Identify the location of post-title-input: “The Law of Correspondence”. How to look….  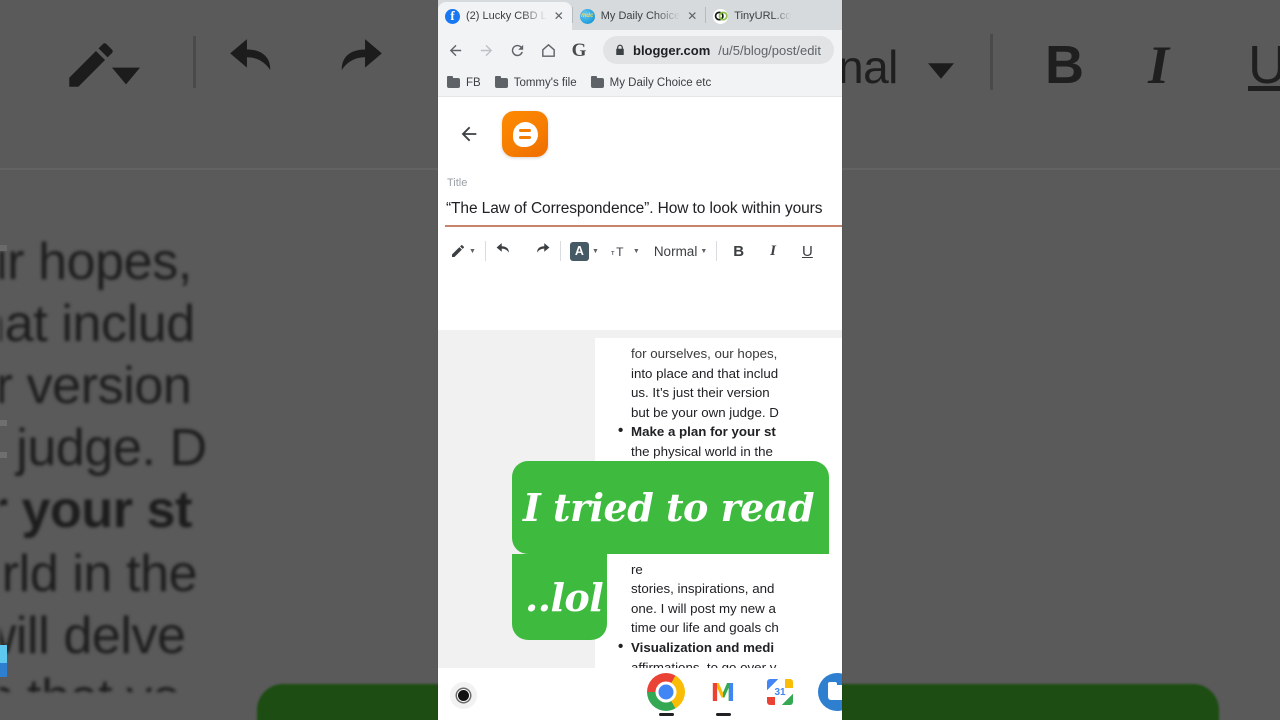
(644, 209).